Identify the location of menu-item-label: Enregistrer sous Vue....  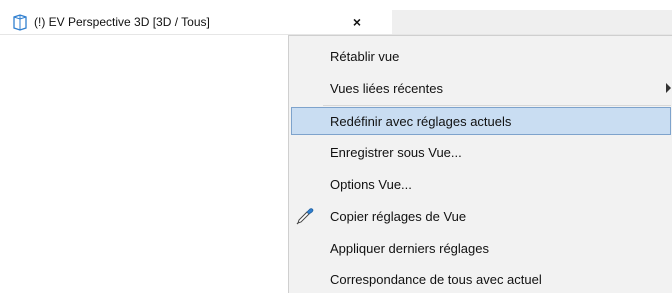
(396, 152).